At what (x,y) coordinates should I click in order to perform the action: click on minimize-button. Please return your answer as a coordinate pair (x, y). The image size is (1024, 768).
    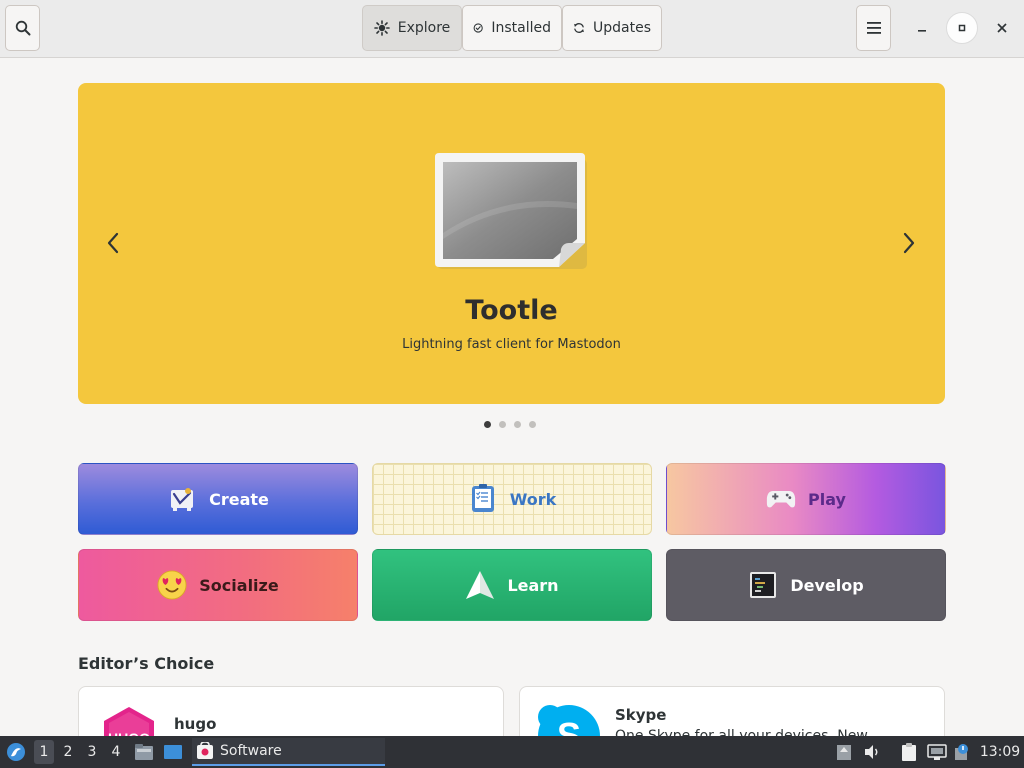
    Looking at the image, I should click on (922, 28).